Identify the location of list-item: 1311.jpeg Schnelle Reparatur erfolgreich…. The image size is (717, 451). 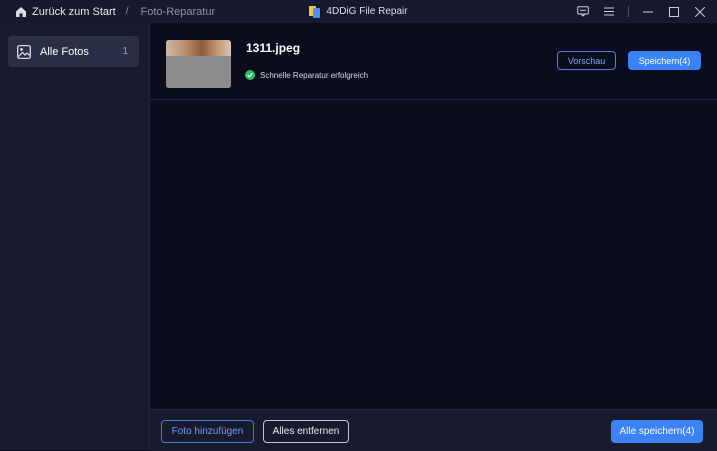
(433, 61).